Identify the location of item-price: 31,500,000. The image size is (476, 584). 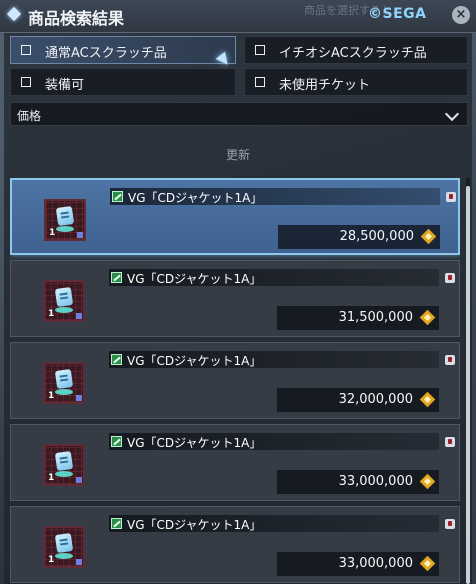
(375, 317).